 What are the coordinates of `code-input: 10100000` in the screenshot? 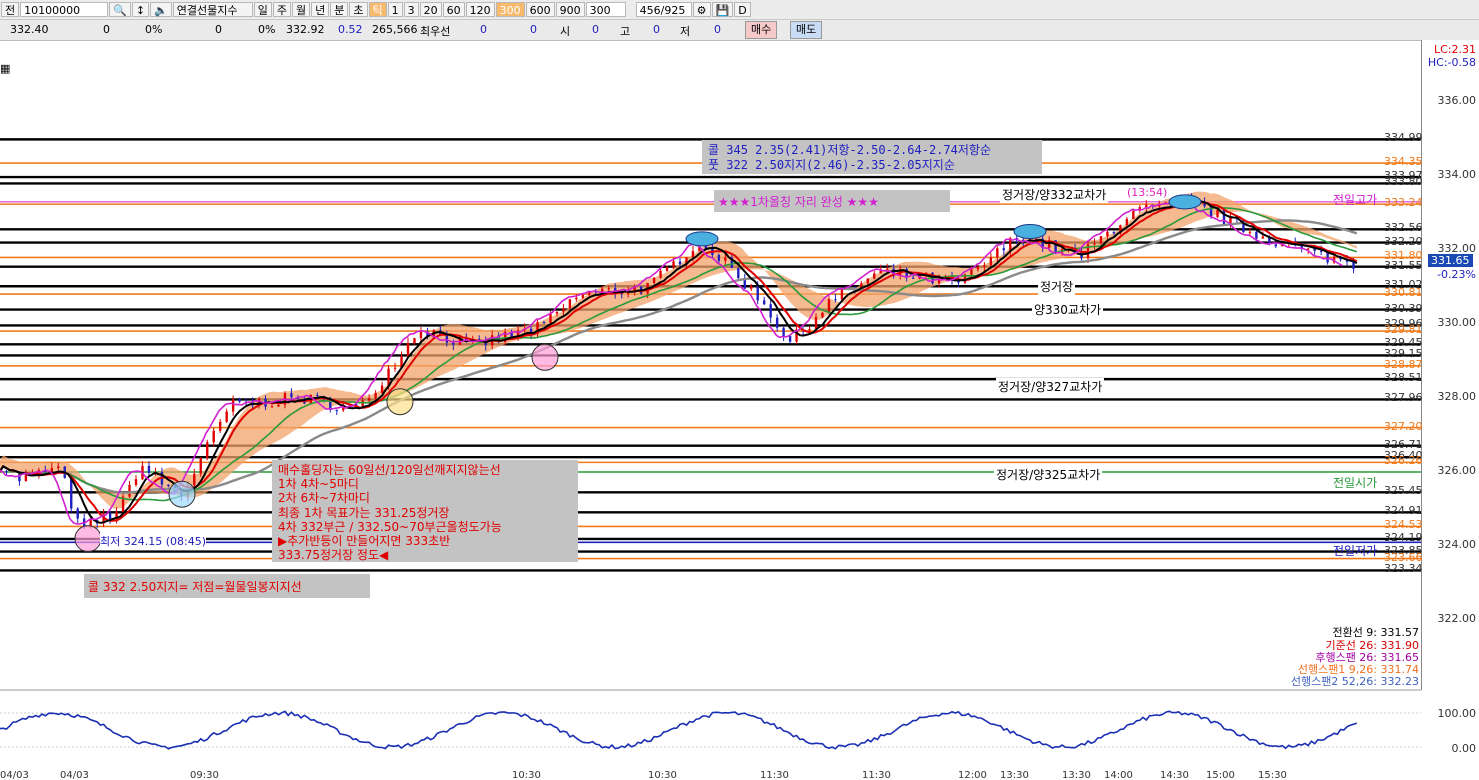 It's located at (64, 9).